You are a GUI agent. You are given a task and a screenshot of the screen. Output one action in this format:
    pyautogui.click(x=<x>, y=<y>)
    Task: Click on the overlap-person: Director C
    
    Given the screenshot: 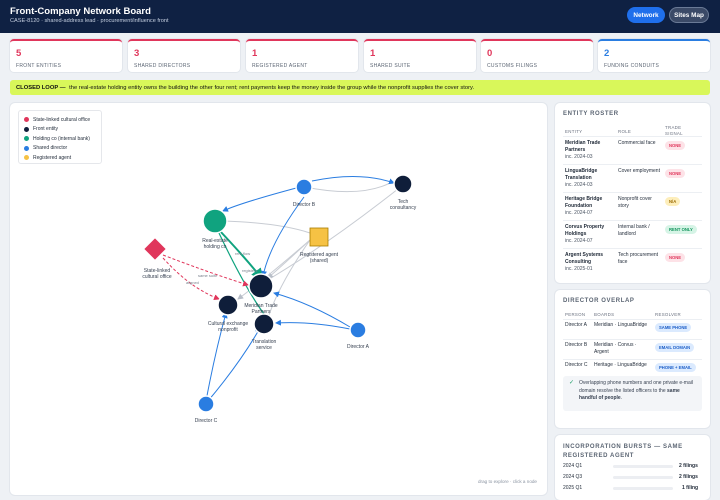 What is the action you would take?
    pyautogui.click(x=576, y=365)
    